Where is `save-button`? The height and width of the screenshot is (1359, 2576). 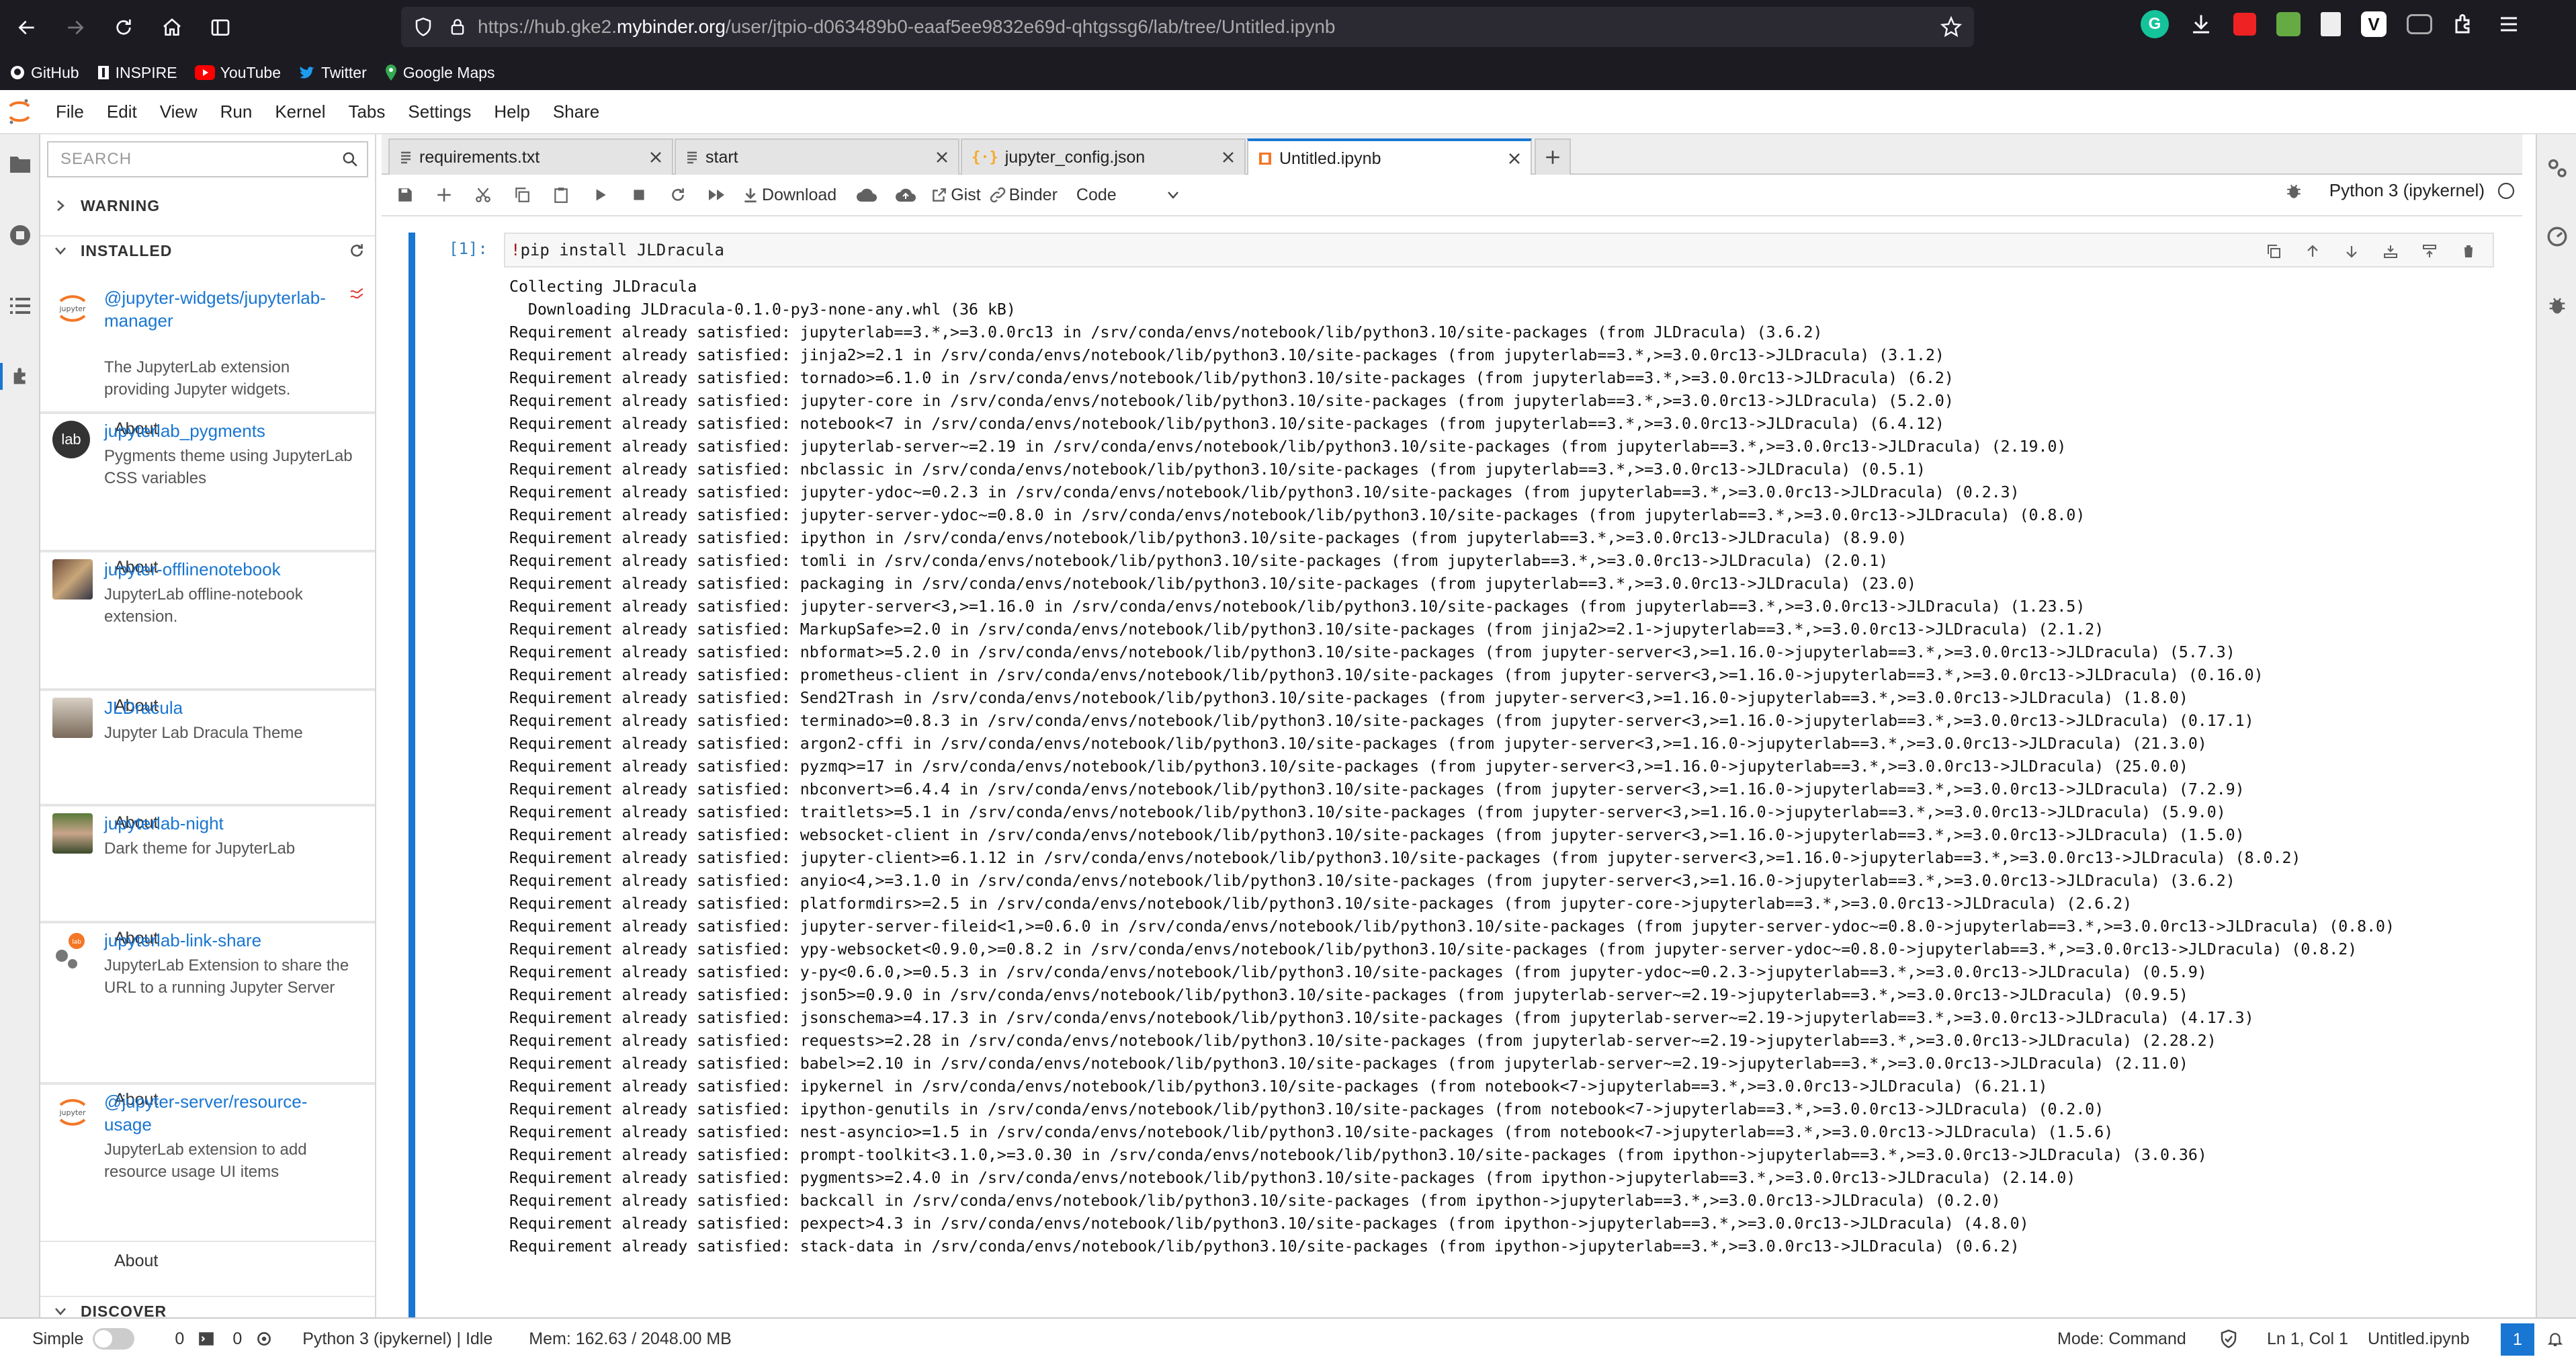 save-button is located at coordinates (406, 194).